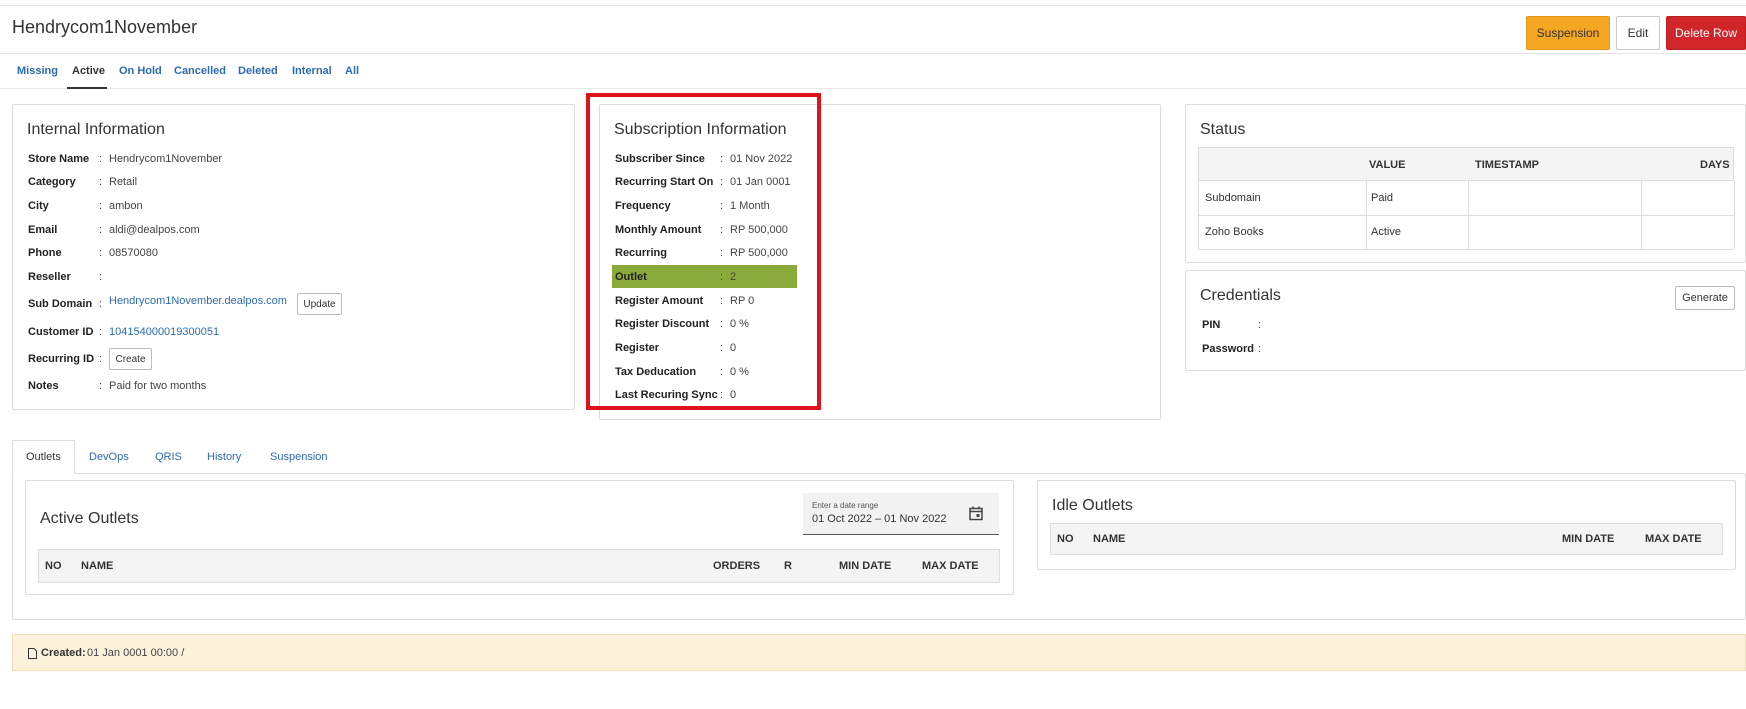 This screenshot has width=1746, height=709. What do you see at coordinates (1234, 232) in the screenshot?
I see `status-row-zoho-books: Zoho Books` at bounding box center [1234, 232].